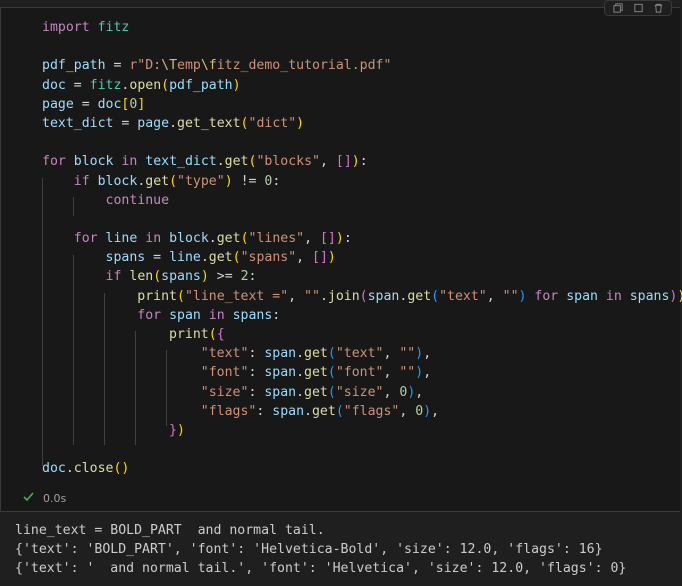 Image resolution: width=682 pixels, height=586 pixels. What do you see at coordinates (327, 239) in the screenshot?
I see `code-token: []` at bounding box center [327, 239].